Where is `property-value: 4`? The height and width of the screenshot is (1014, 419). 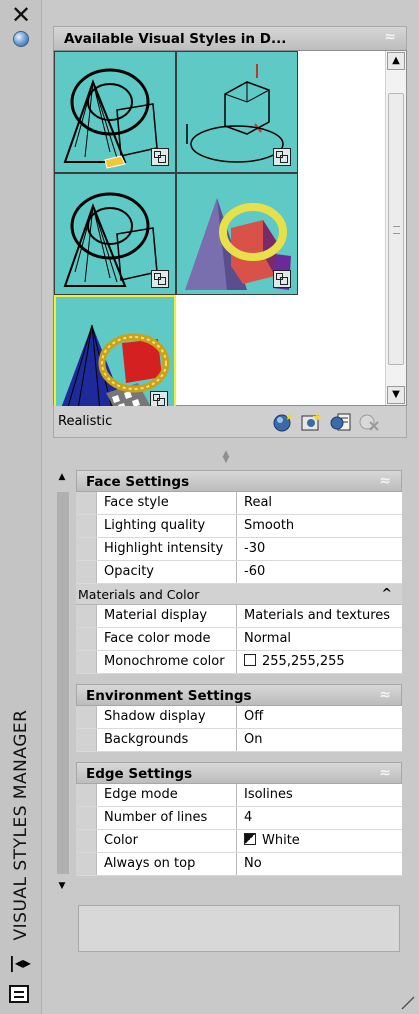
property-value: 4 is located at coordinates (319, 818).